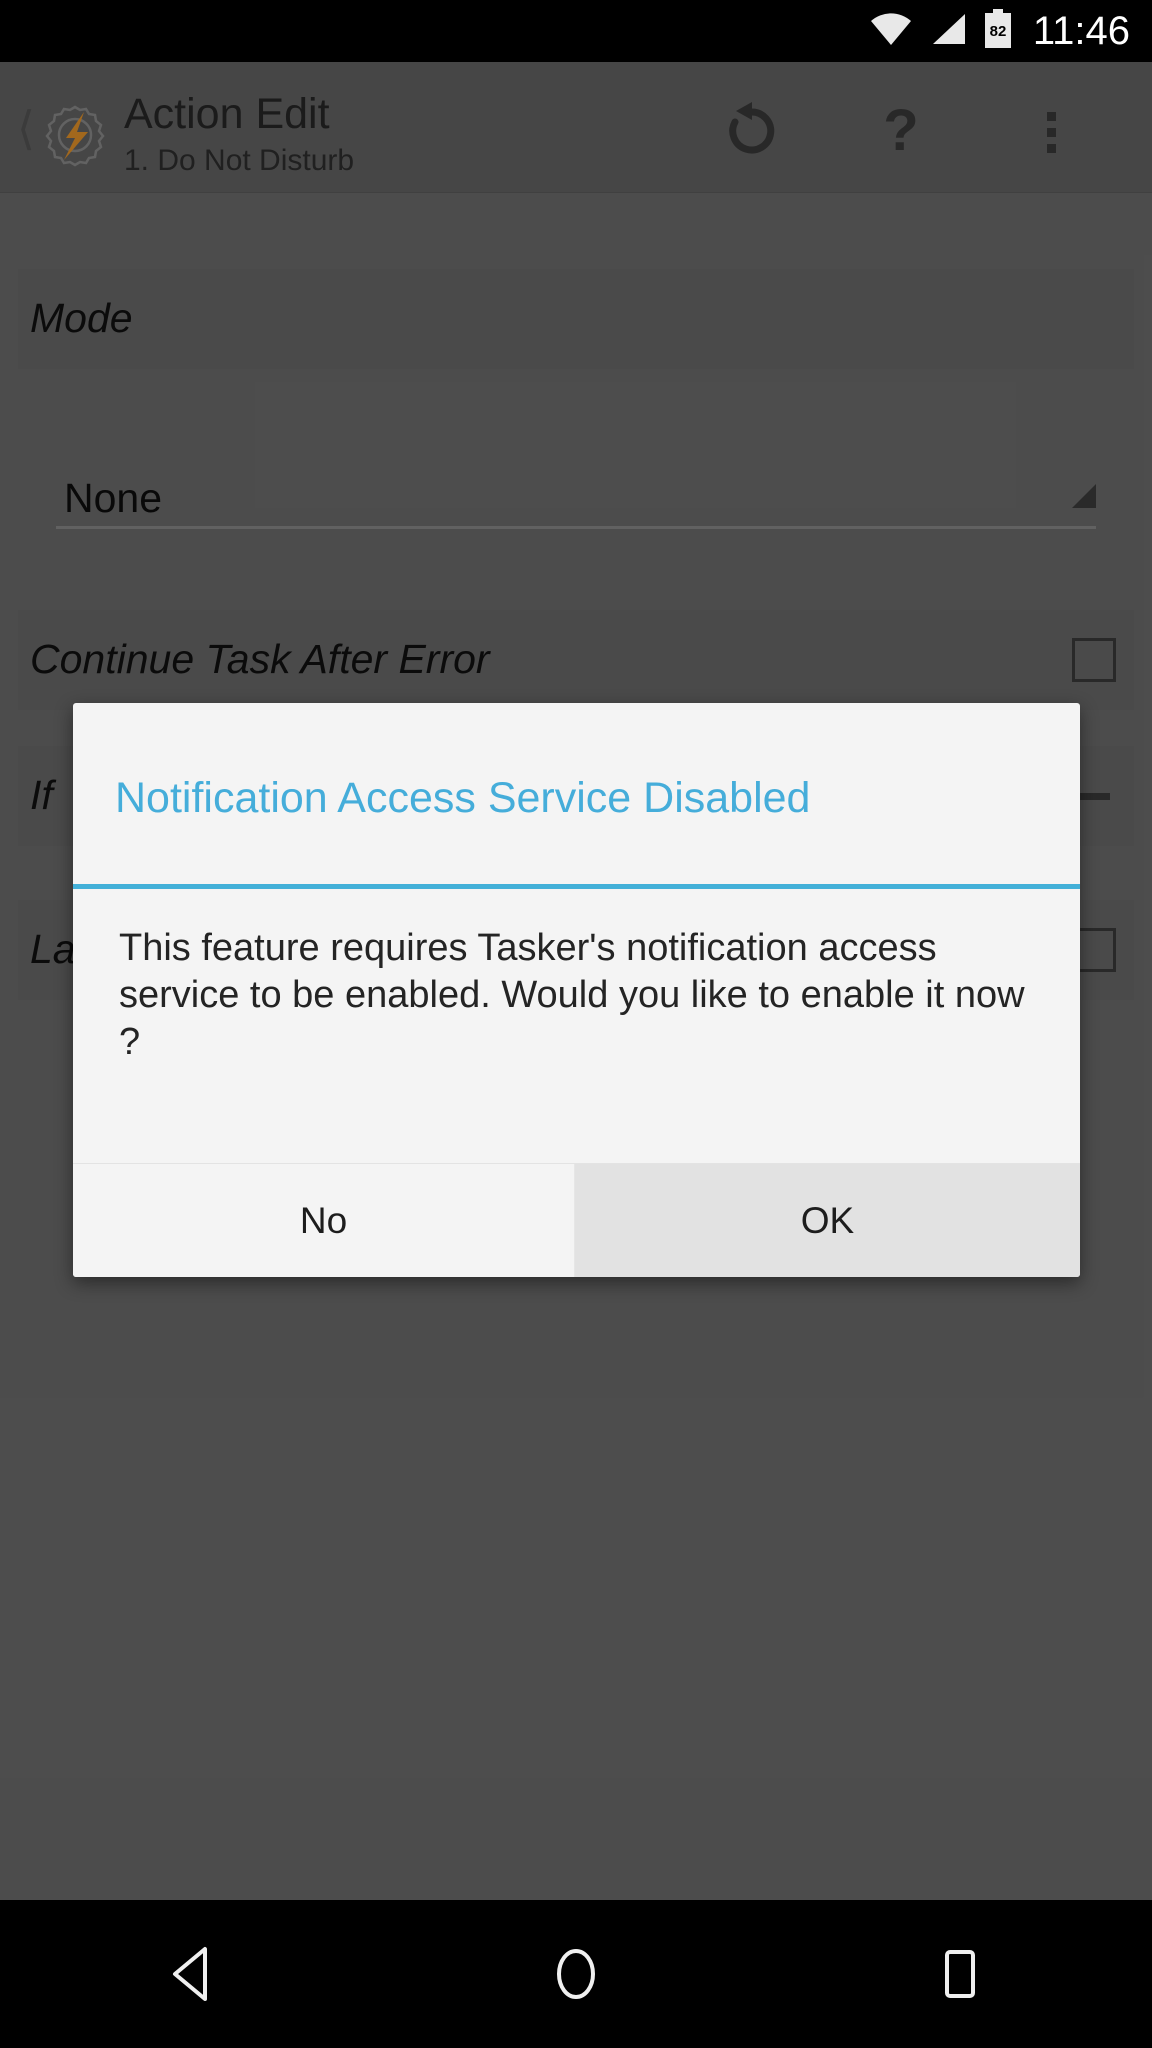 This screenshot has width=1152, height=2048. Describe the element at coordinates (463, 798) in the screenshot. I see `dialog-title: Notification Access Service Disabled` at that location.